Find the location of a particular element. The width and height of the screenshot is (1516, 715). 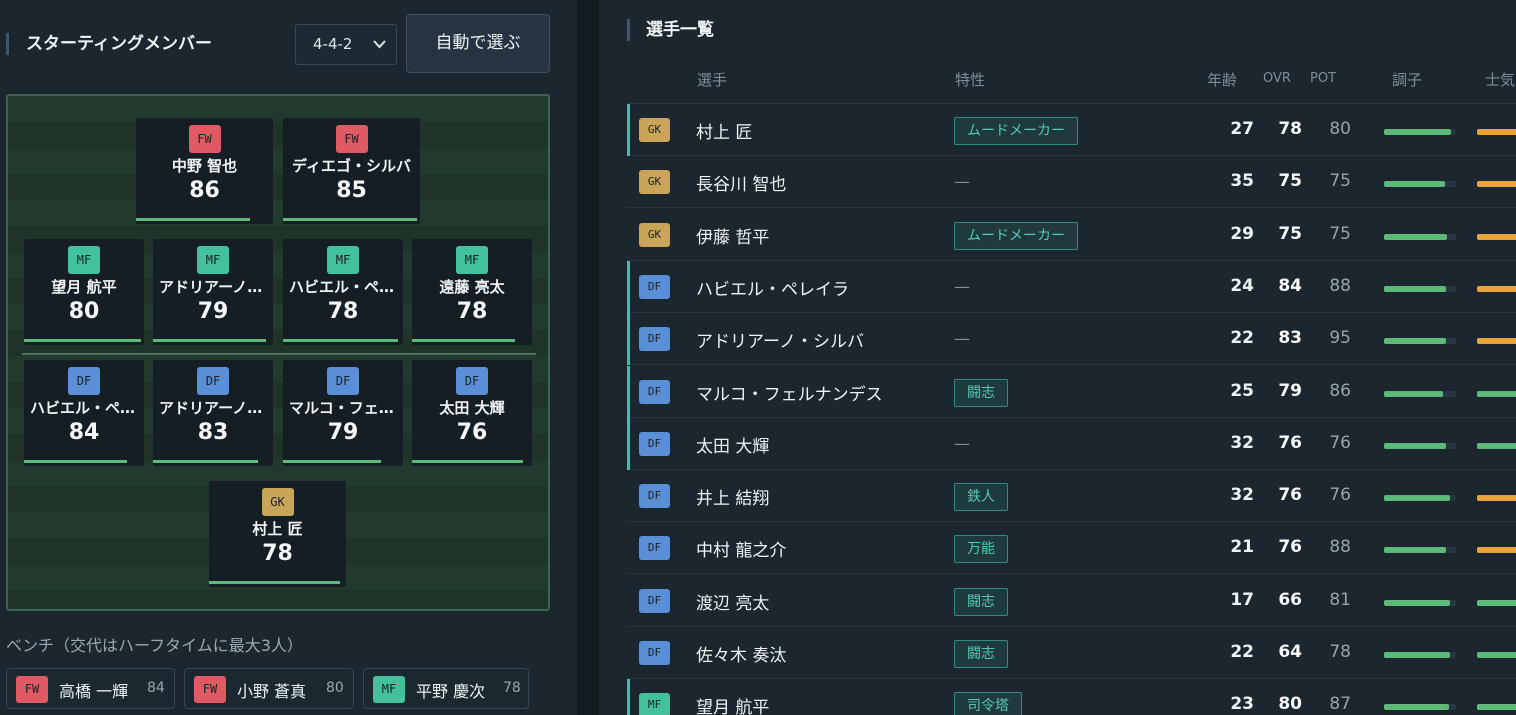

header-condition: 調子 is located at coordinates (1407, 79).